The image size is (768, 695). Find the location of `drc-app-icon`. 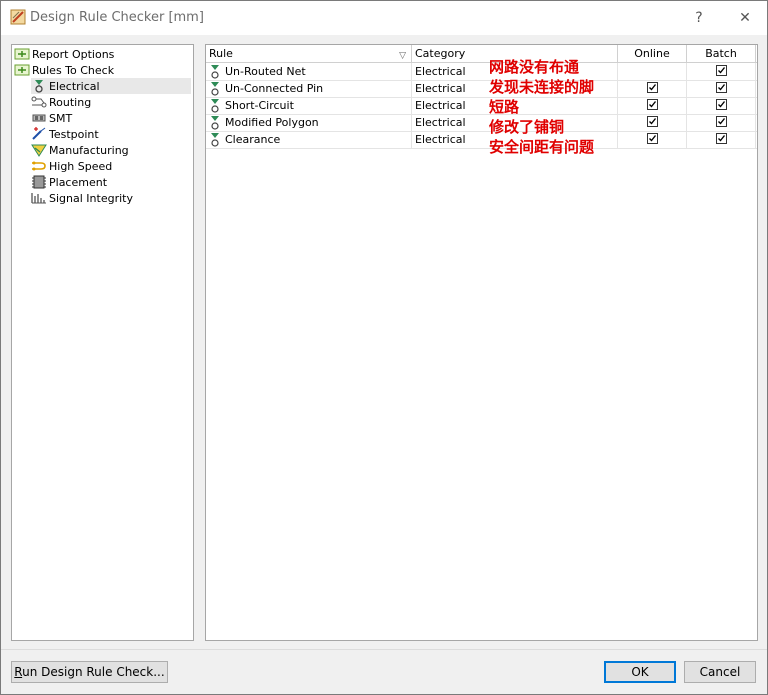

drc-app-icon is located at coordinates (18, 17).